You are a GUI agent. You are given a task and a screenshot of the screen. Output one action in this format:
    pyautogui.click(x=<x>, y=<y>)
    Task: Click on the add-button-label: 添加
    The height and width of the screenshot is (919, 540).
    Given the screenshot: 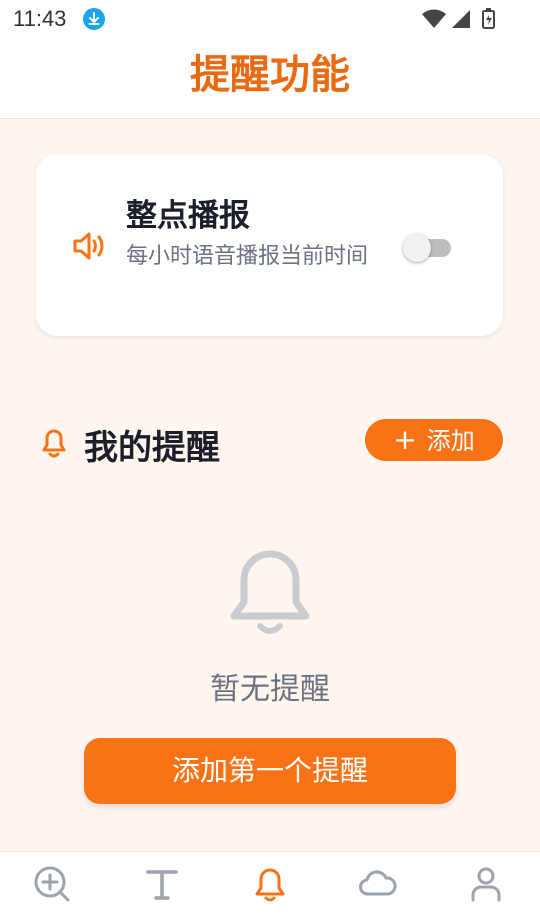 What is the action you would take?
    pyautogui.click(x=450, y=441)
    